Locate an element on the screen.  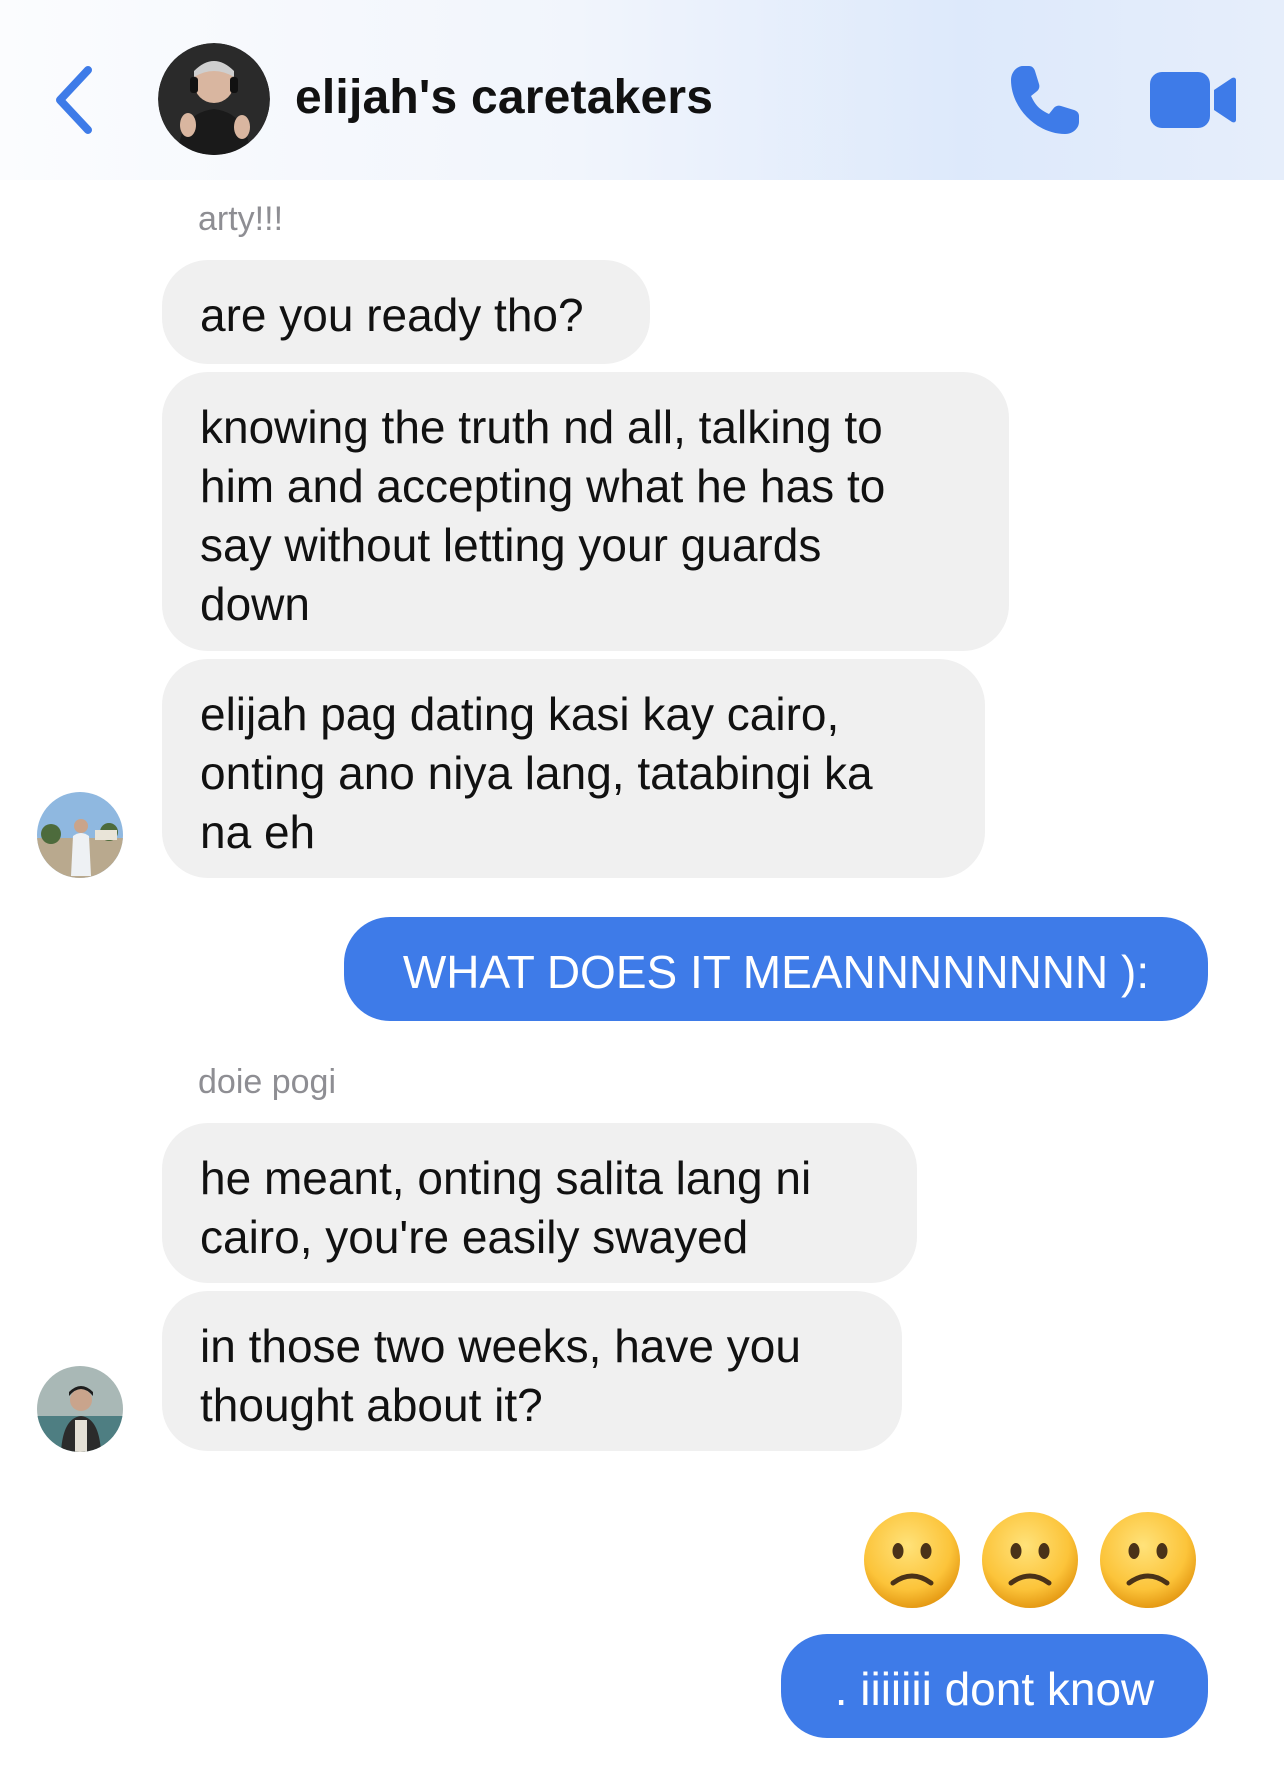
chat-title: elijah's caretakers is located at coordinates (504, 97).